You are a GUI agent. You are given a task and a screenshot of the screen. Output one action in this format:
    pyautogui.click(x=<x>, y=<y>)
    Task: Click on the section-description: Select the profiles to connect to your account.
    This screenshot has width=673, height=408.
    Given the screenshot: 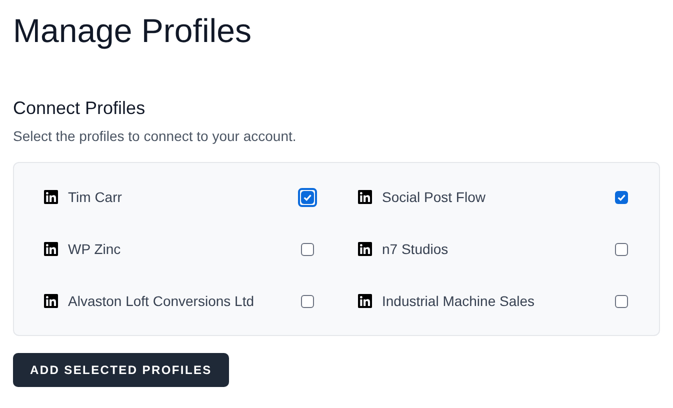 What is the action you would take?
    pyautogui.click(x=155, y=136)
    